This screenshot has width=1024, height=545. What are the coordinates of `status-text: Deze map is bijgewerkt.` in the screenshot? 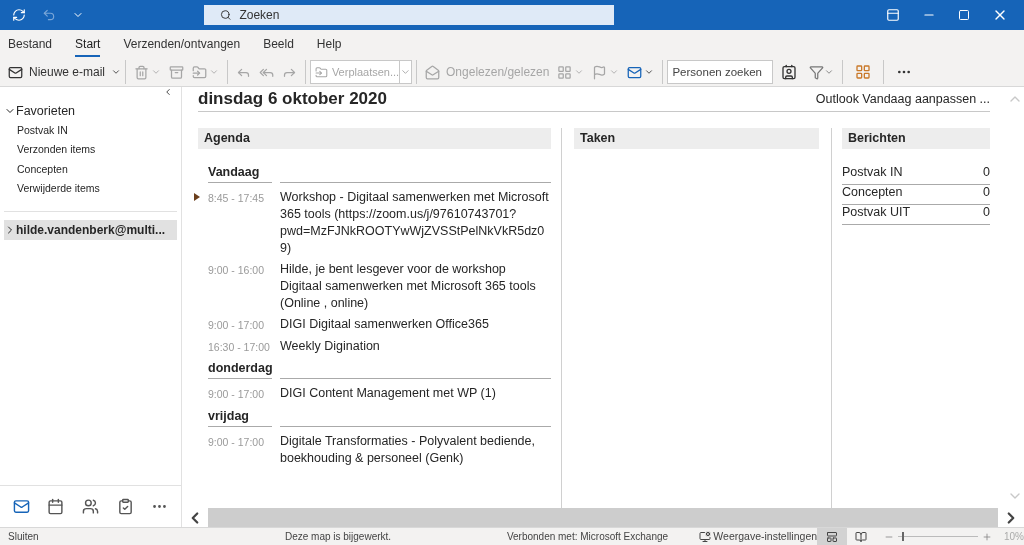 It's located at (338, 537).